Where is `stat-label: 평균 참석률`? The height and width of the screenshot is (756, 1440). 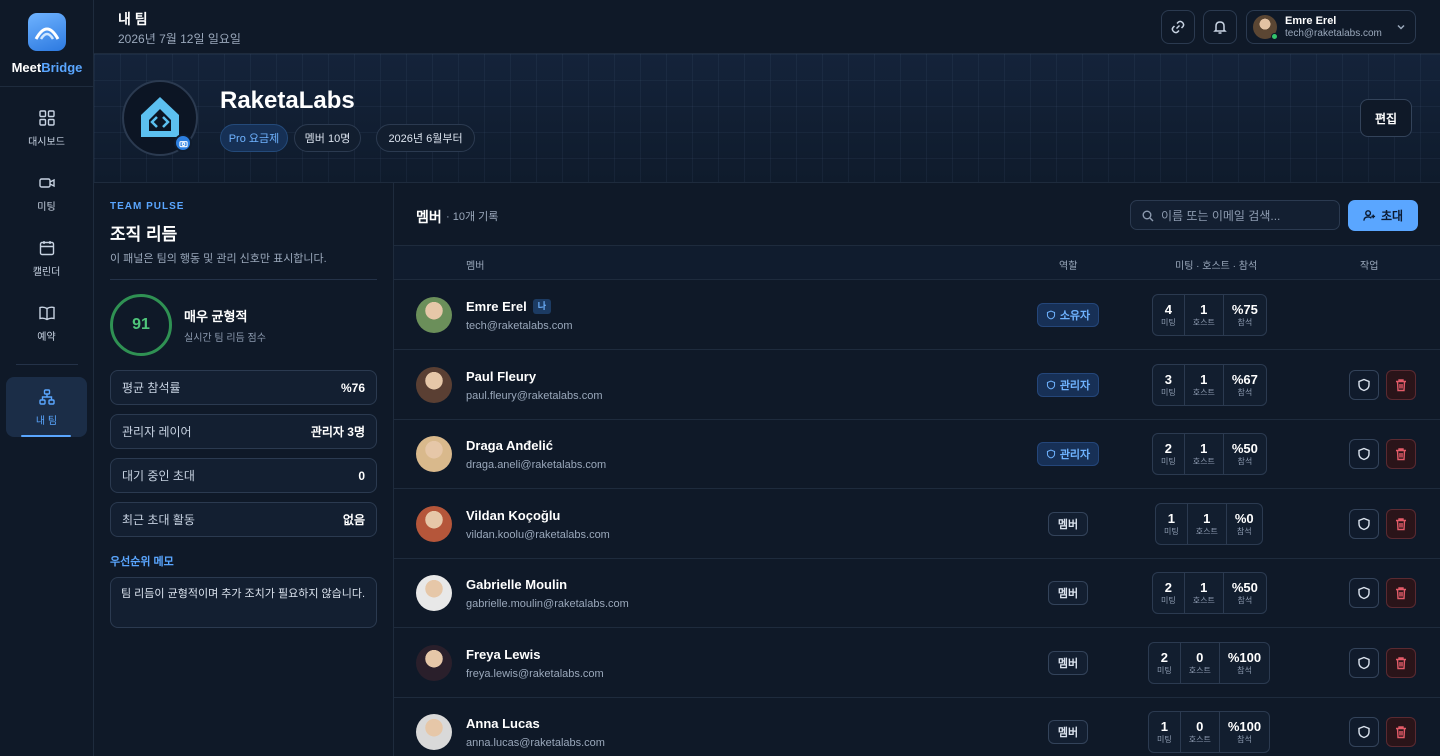 stat-label: 평균 참석률 is located at coordinates (151, 388).